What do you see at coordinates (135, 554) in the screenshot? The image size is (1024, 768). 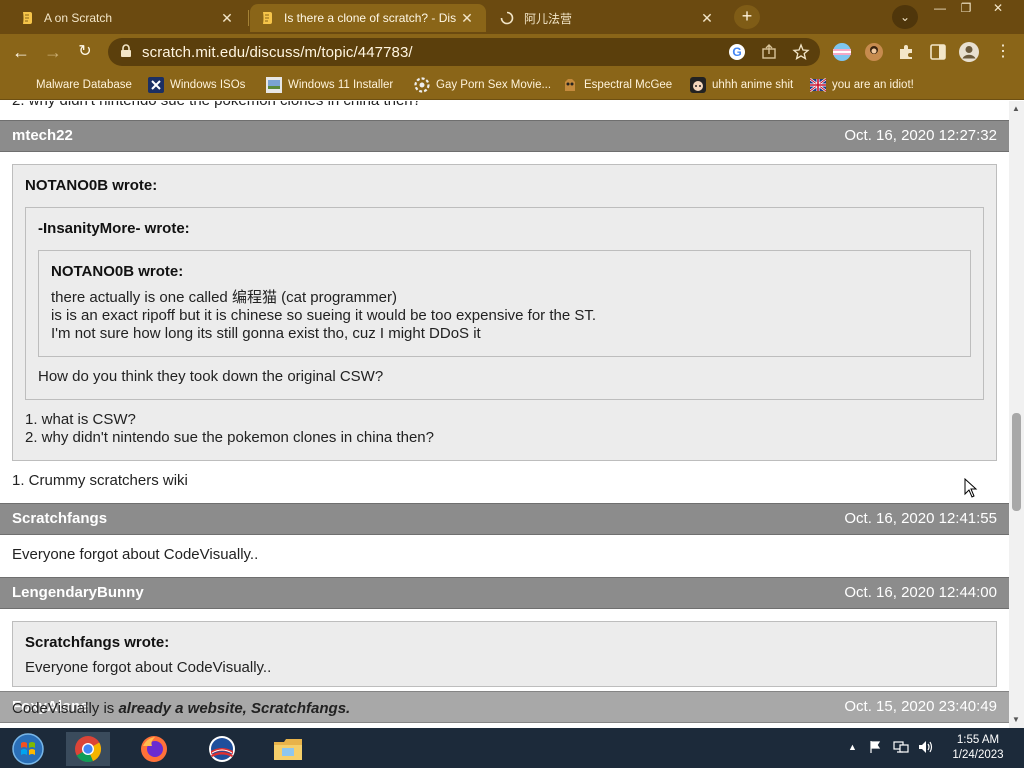 I see `post-body-text: Everyone forgot about CodeVisually..` at bounding box center [135, 554].